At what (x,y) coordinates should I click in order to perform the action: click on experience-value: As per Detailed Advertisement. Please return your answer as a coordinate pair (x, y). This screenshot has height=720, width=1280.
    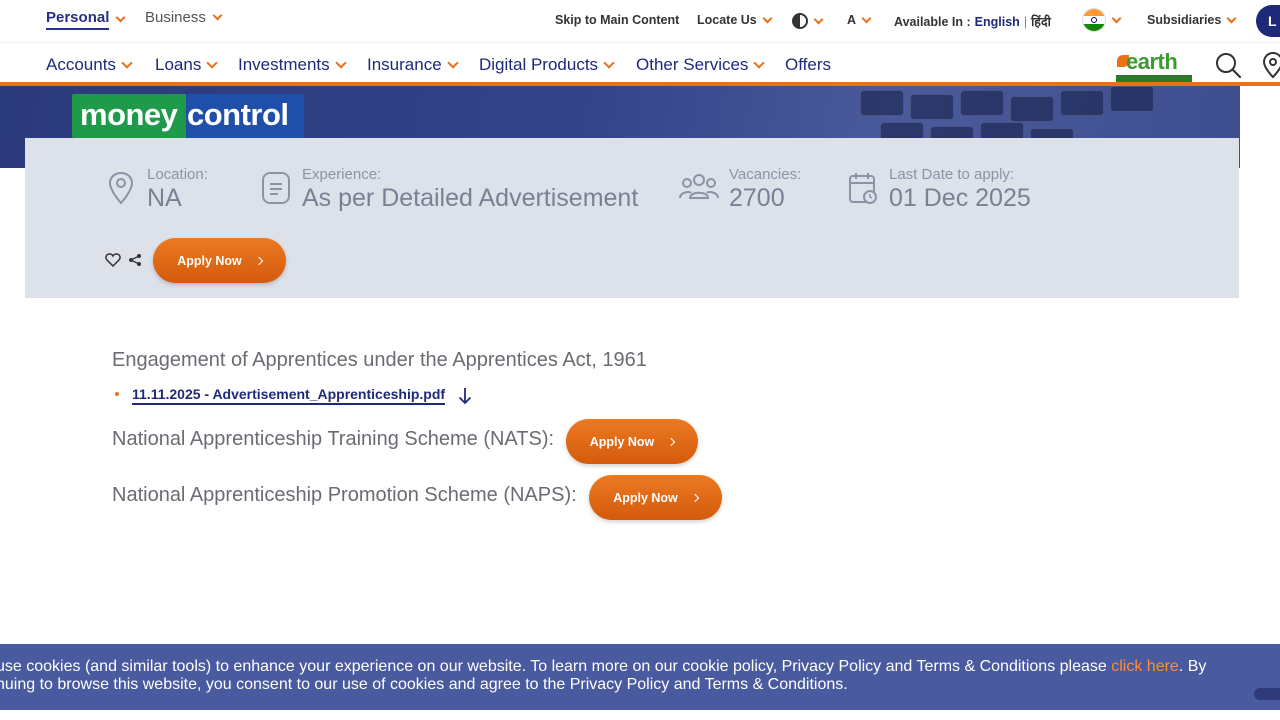
    Looking at the image, I should click on (470, 198).